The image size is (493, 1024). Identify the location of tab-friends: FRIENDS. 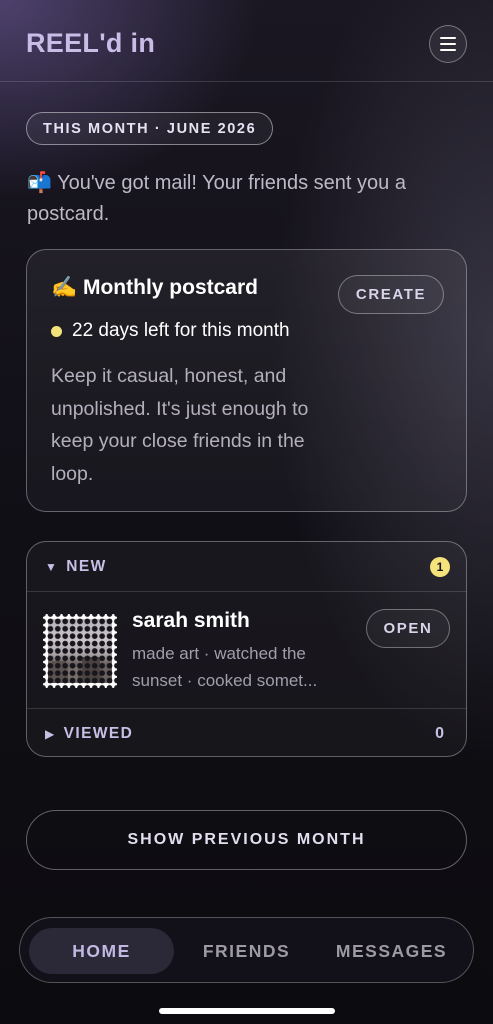
(246, 951).